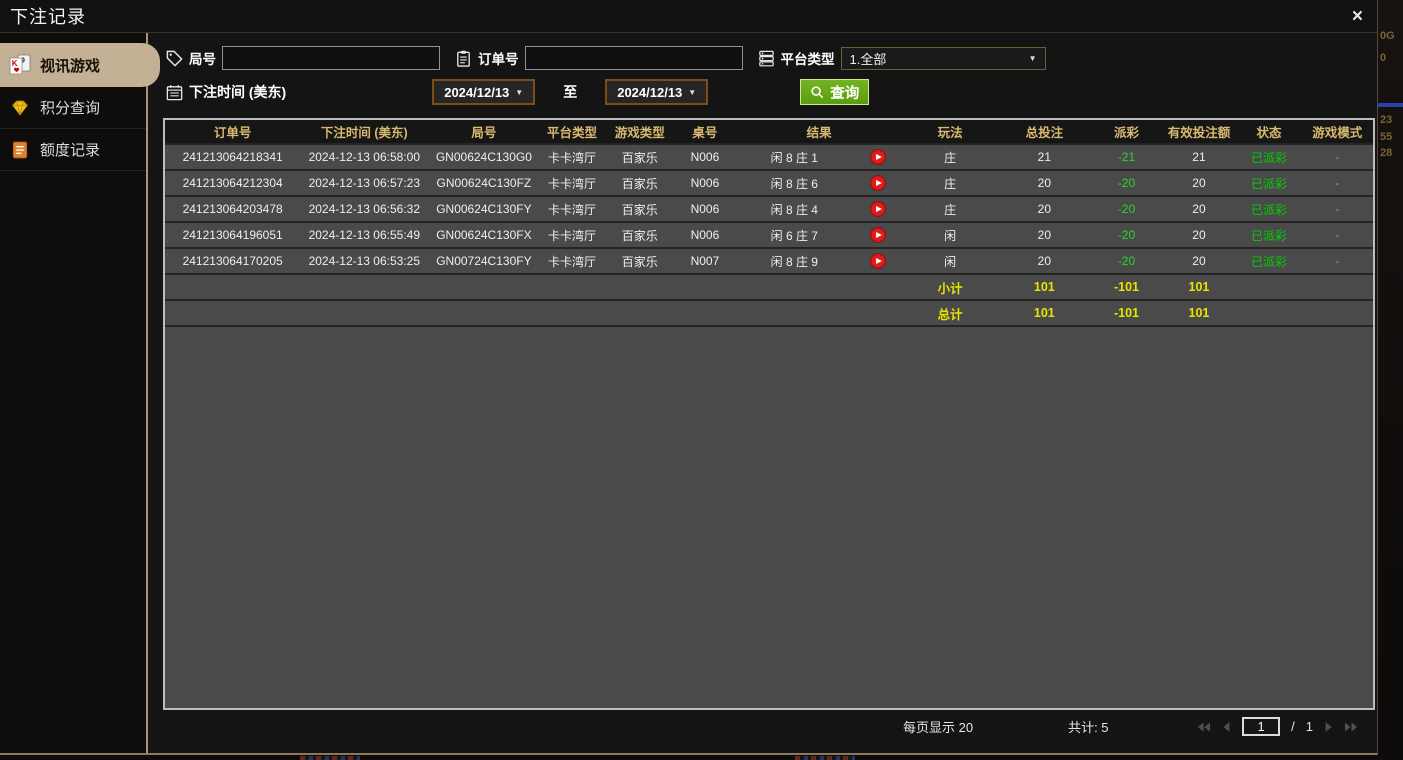 Image resolution: width=1403 pixels, height=760 pixels. What do you see at coordinates (650, 92) in the screenshot?
I see `date-to-value: 2024/12/13` at bounding box center [650, 92].